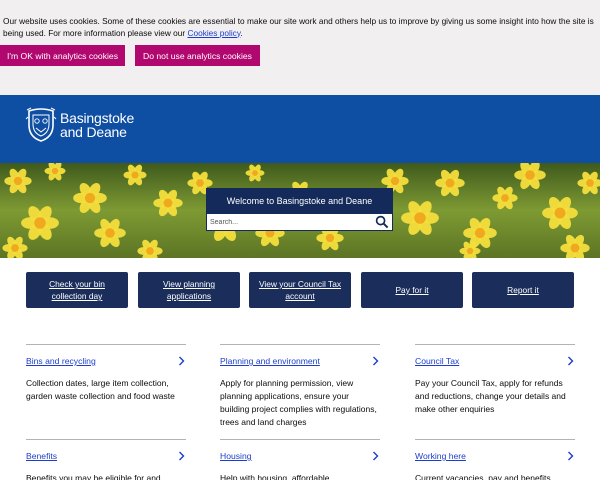 This screenshot has width=600, height=480. I want to click on quick-link-line: View your Council Tax, so click(300, 284).